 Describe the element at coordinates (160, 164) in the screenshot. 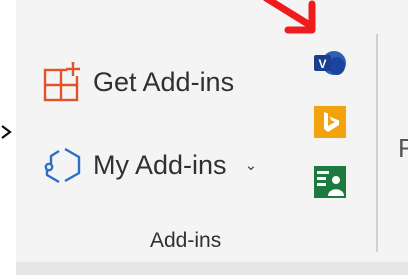

I see `my-addins-label: My Add-ins` at that location.